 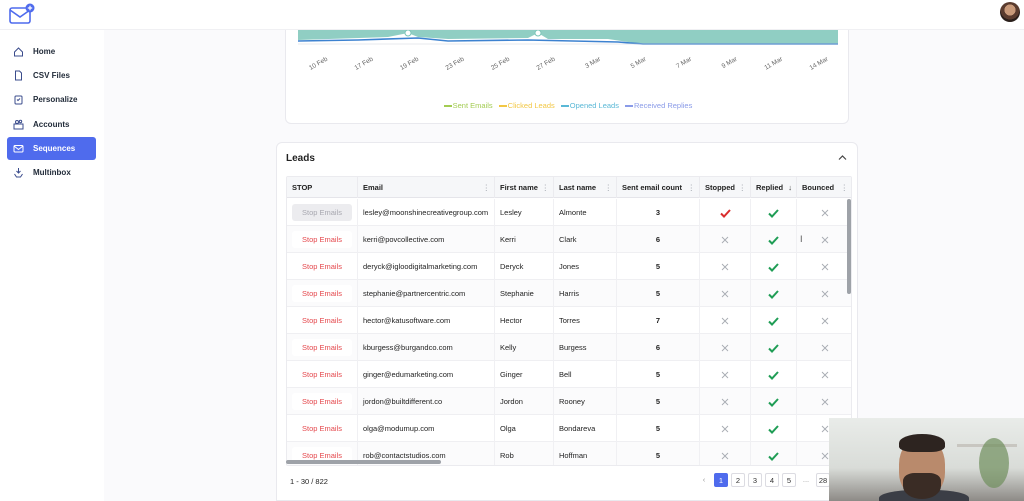 What do you see at coordinates (849, 246) in the screenshot?
I see `vertical-scrollbar` at bounding box center [849, 246].